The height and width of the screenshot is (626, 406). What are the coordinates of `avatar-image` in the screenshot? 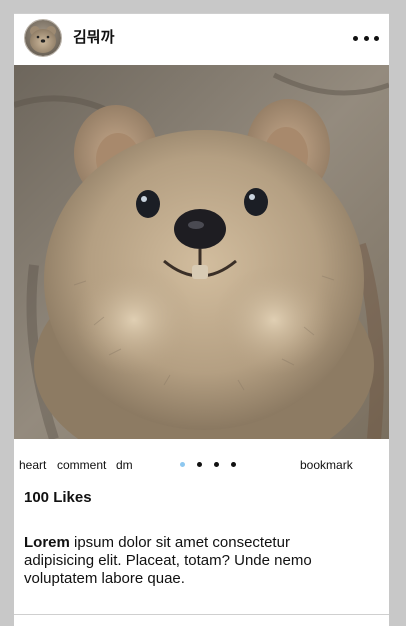 It's located at (43, 38).